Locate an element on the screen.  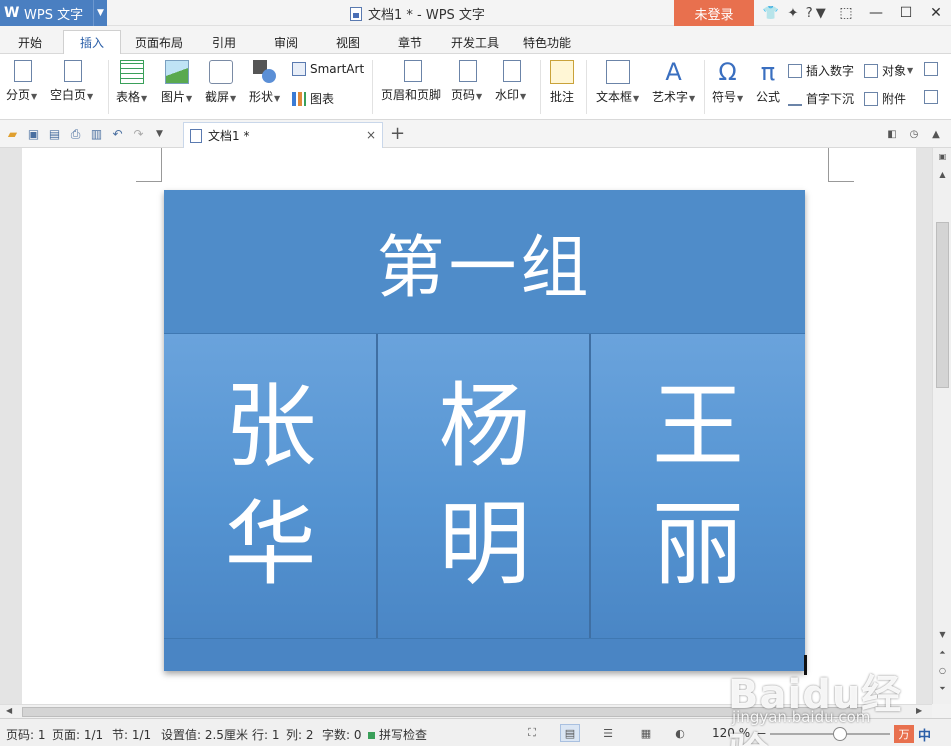
print-icon: ⎙ is located at coordinates (75, 134).